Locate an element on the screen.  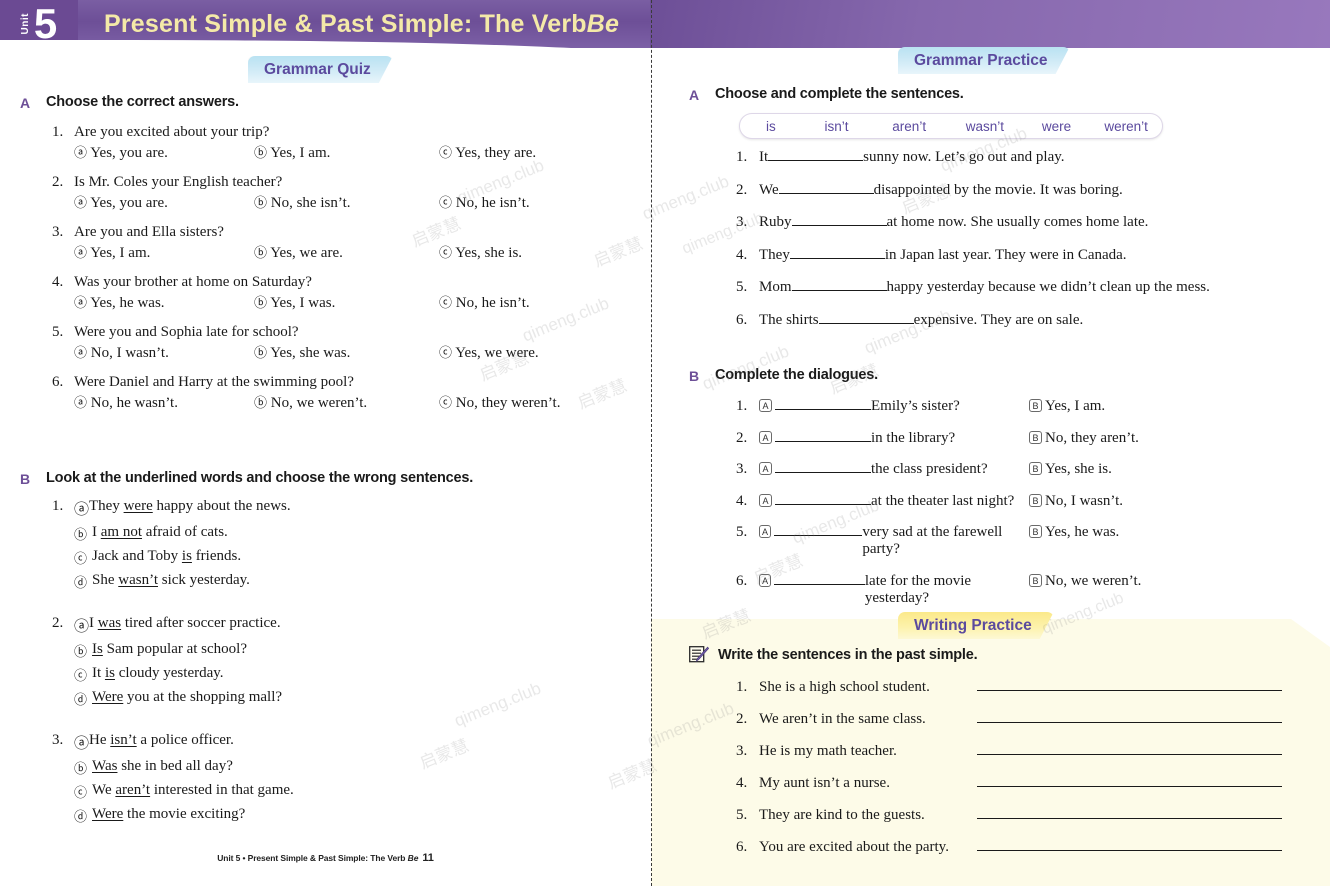
word-bank-item: weren’t is located at coordinates (1126, 126).